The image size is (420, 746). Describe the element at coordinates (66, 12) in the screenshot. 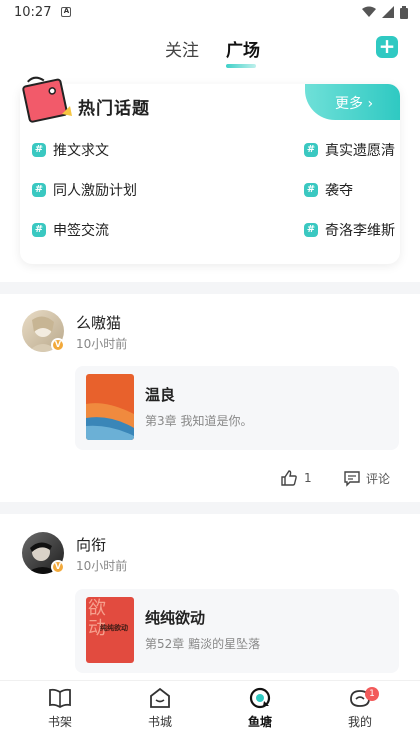

I see `notification-icon: A` at that location.